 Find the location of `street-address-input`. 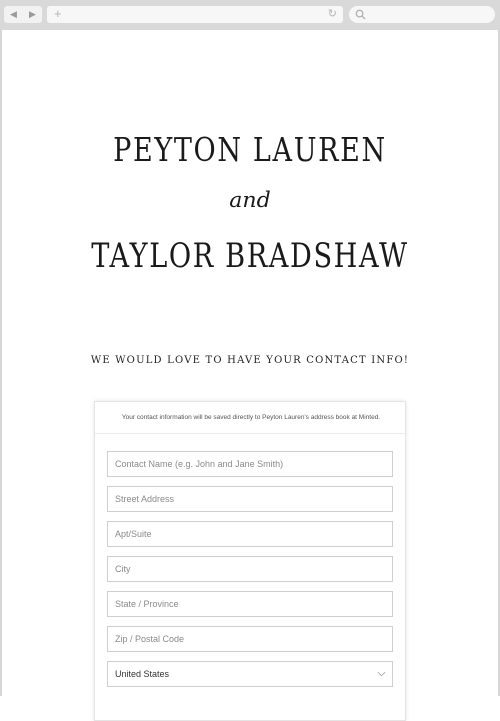

street-address-input is located at coordinates (250, 499).